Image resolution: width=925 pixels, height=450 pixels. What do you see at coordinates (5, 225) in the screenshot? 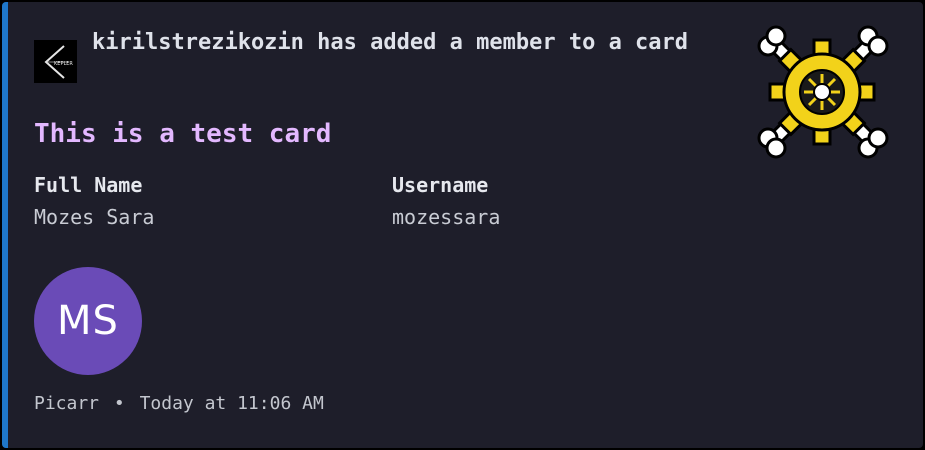
I see `embed-accent-bar` at bounding box center [5, 225].